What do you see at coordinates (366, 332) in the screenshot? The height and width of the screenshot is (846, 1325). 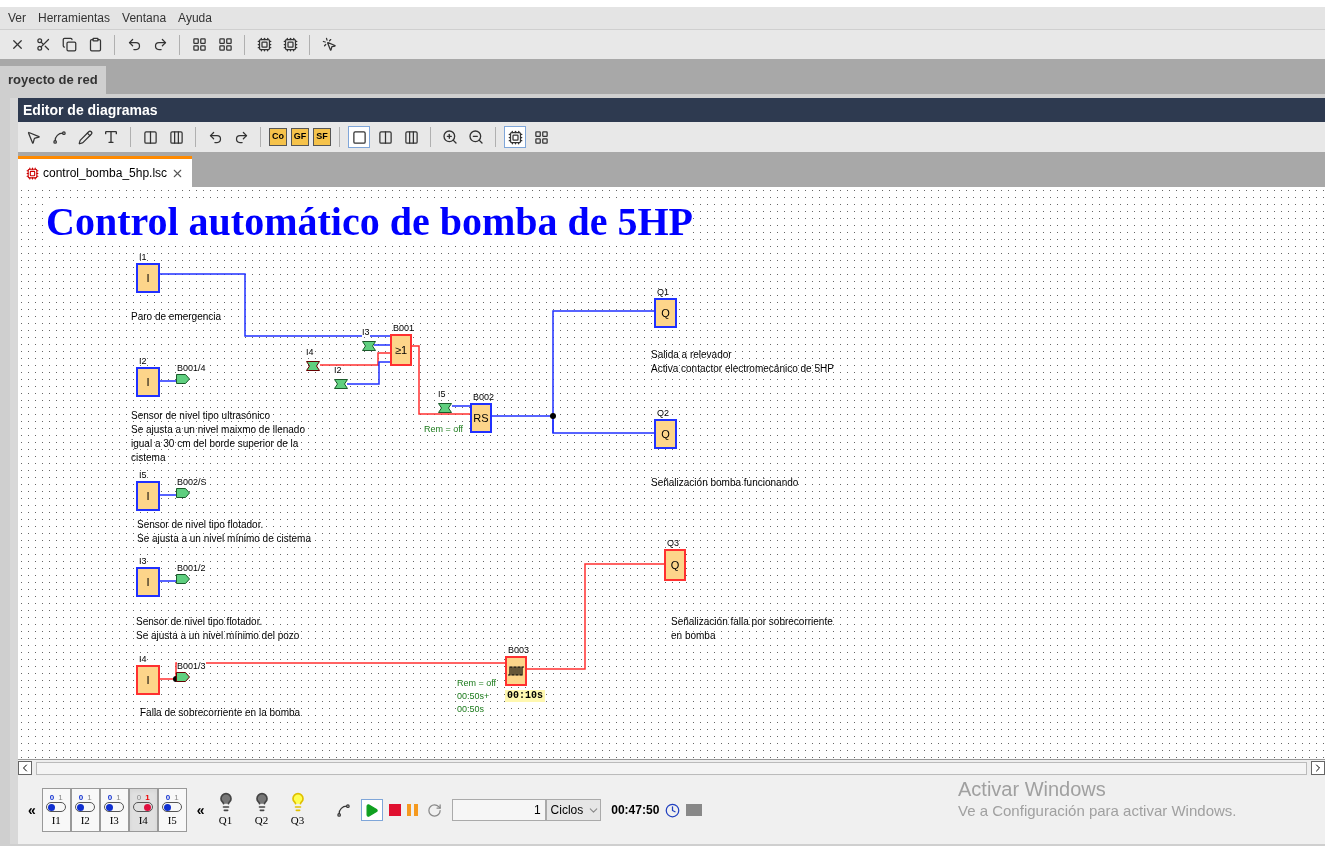 I see `connector-label: I3` at bounding box center [366, 332].